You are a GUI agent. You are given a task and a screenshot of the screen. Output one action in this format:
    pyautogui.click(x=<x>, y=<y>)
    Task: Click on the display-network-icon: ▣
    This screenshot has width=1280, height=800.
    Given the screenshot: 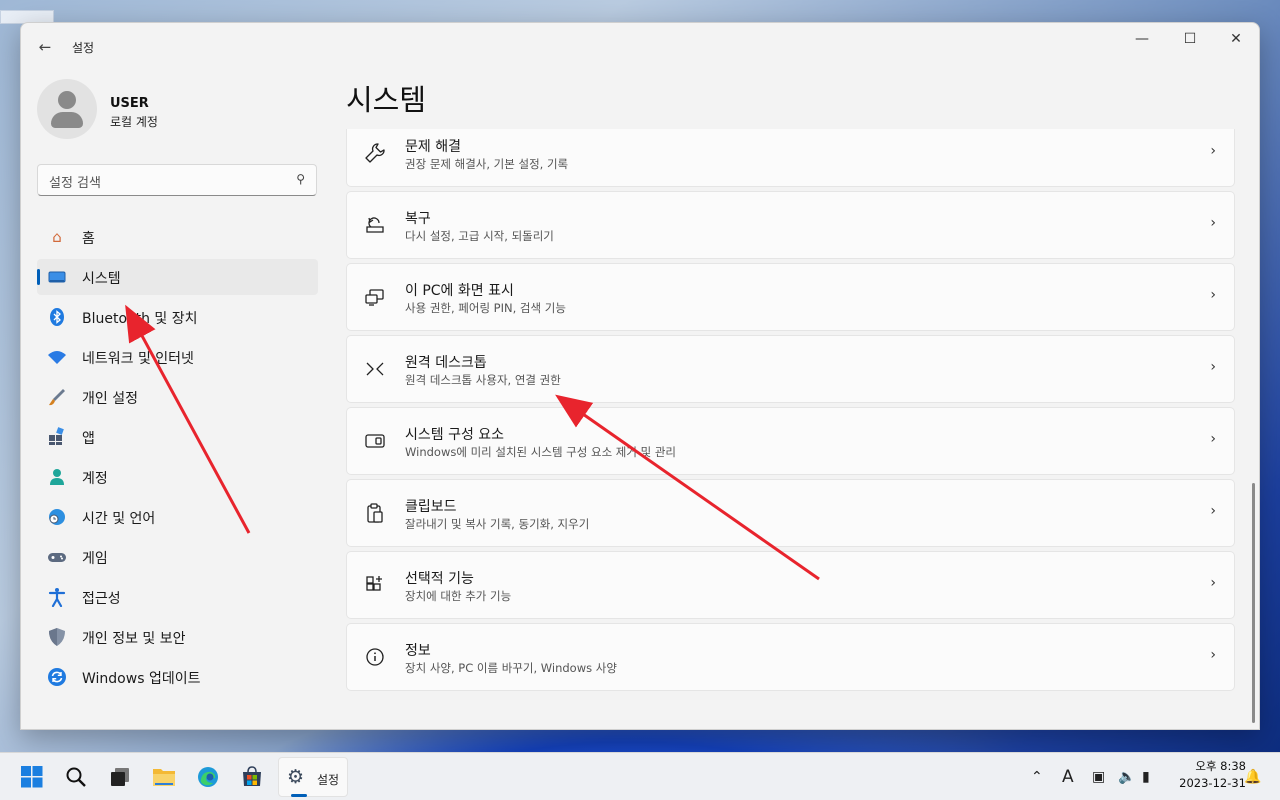 What is the action you would take?
    pyautogui.click(x=1098, y=777)
    